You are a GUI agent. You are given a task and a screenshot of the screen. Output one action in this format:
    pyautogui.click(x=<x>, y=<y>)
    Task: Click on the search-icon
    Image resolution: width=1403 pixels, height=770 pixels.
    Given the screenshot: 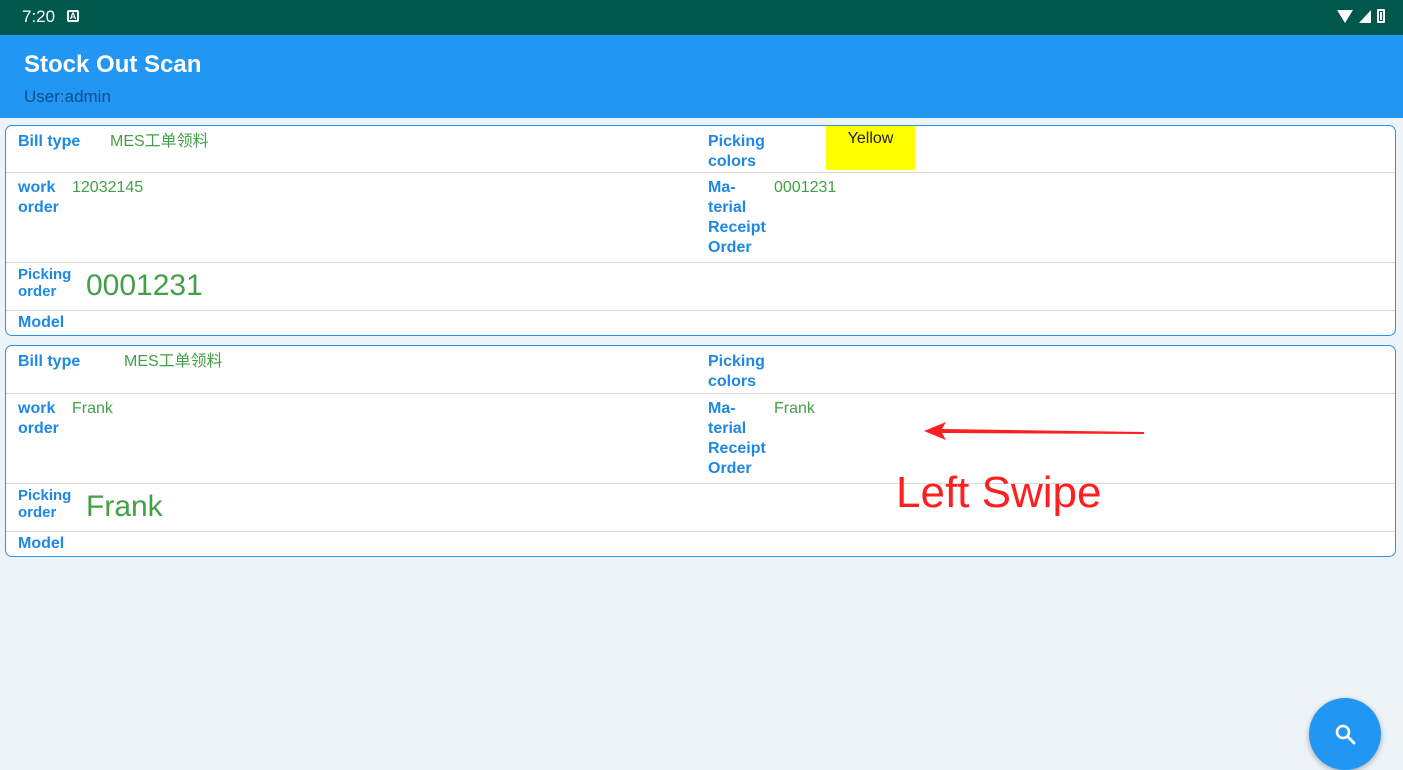 What is the action you would take?
    pyautogui.click(x=1345, y=734)
    